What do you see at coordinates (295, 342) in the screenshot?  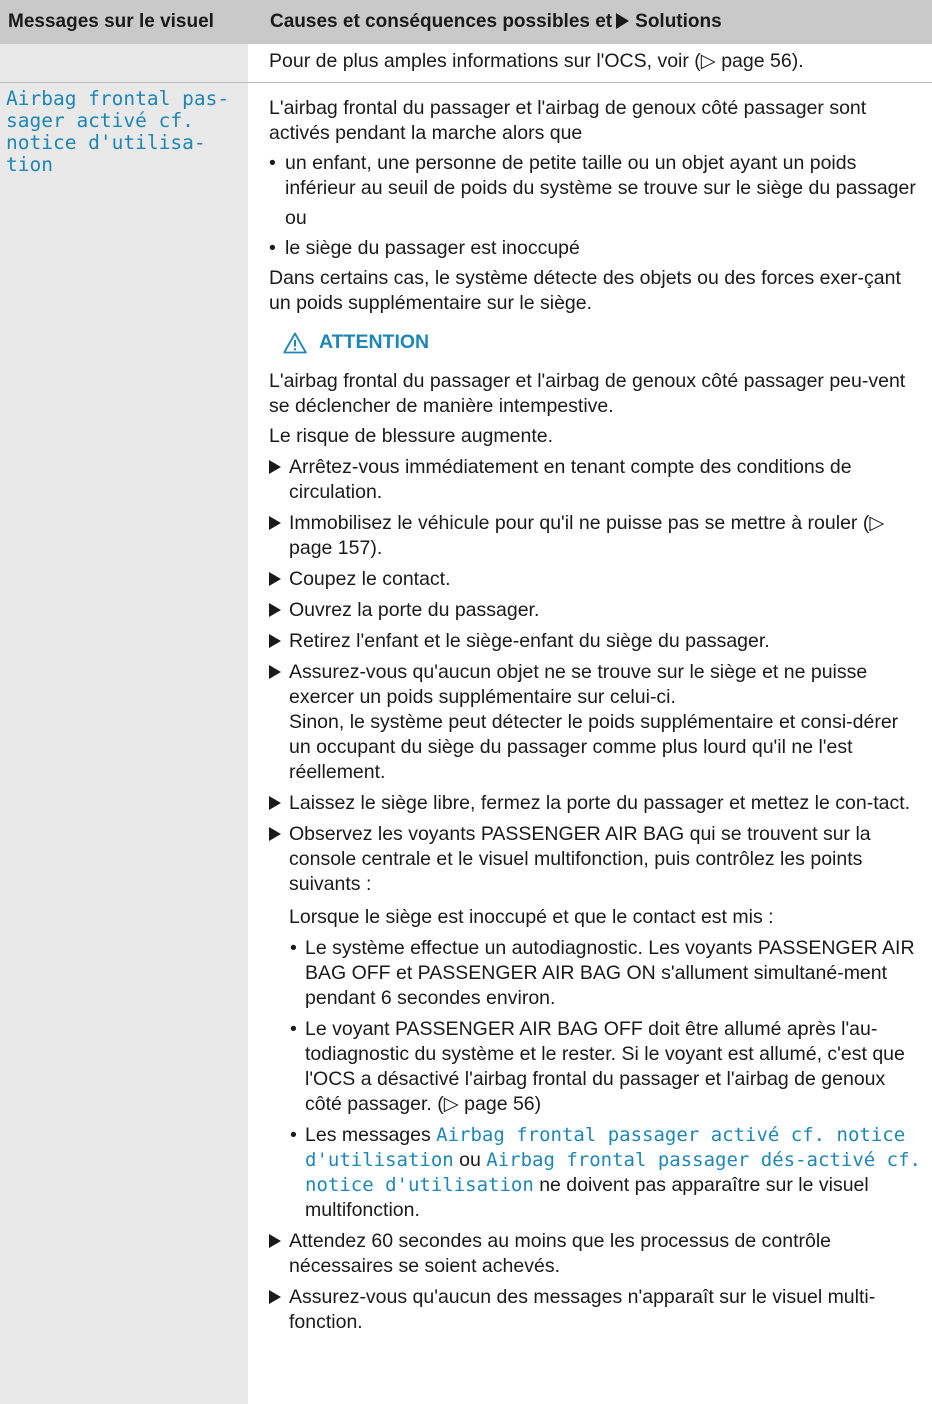 I see `warning-triangle-icon` at bounding box center [295, 342].